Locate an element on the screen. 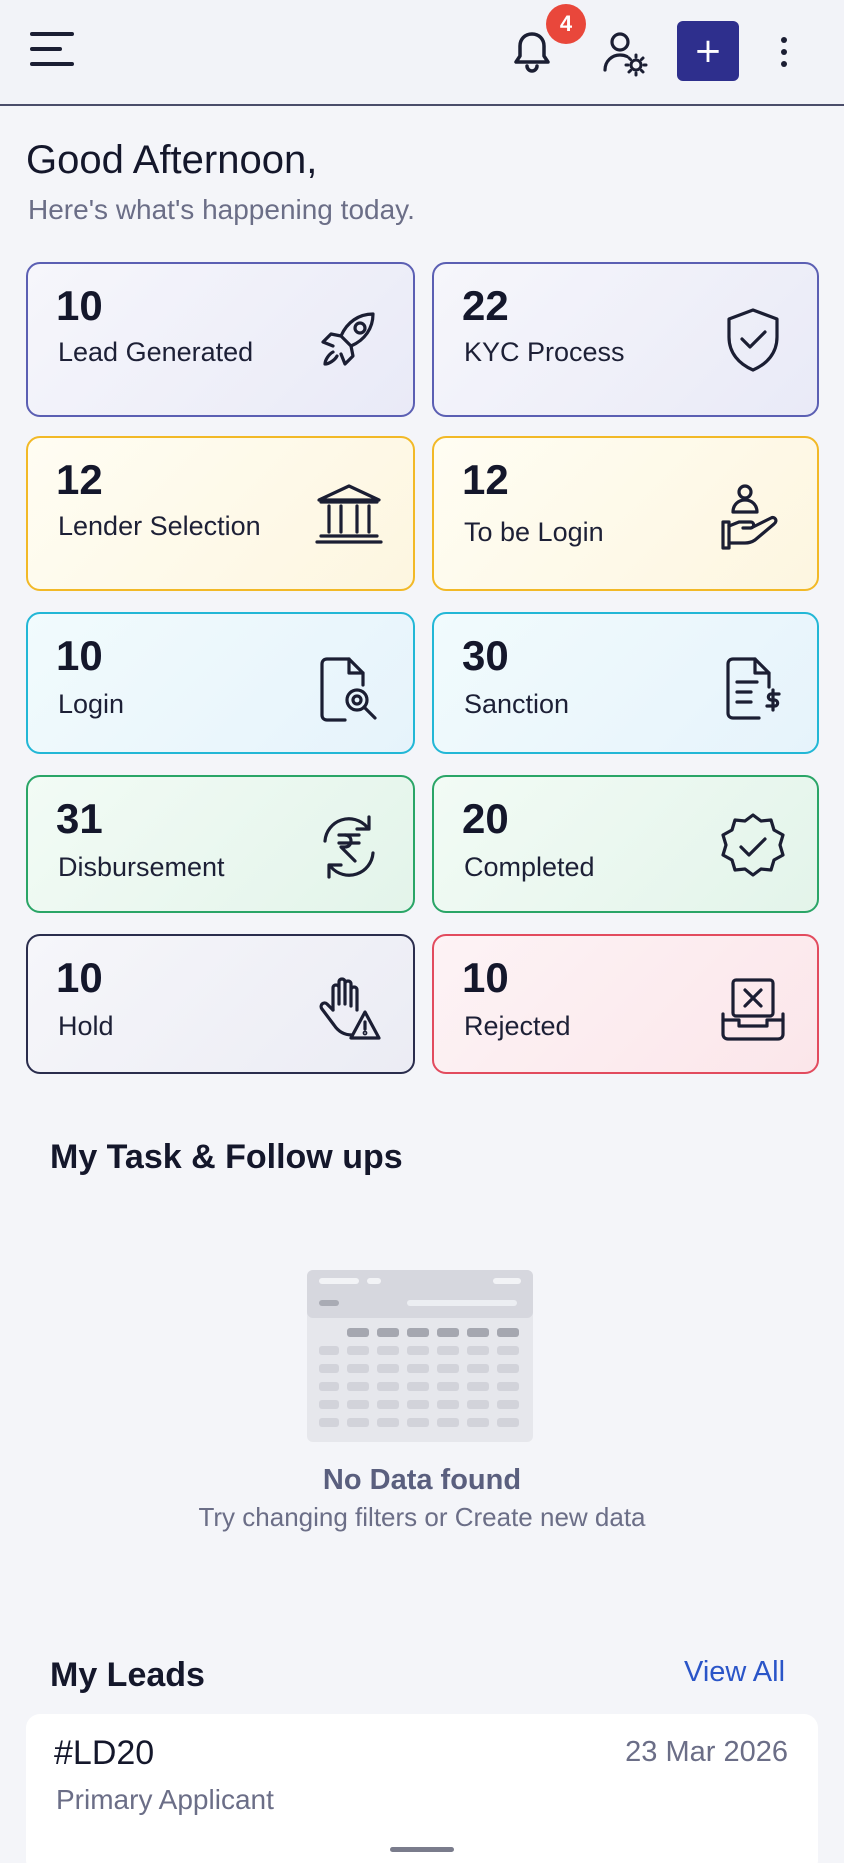 The image size is (844, 1863). document-dollar-icon is located at coordinates (753, 688).